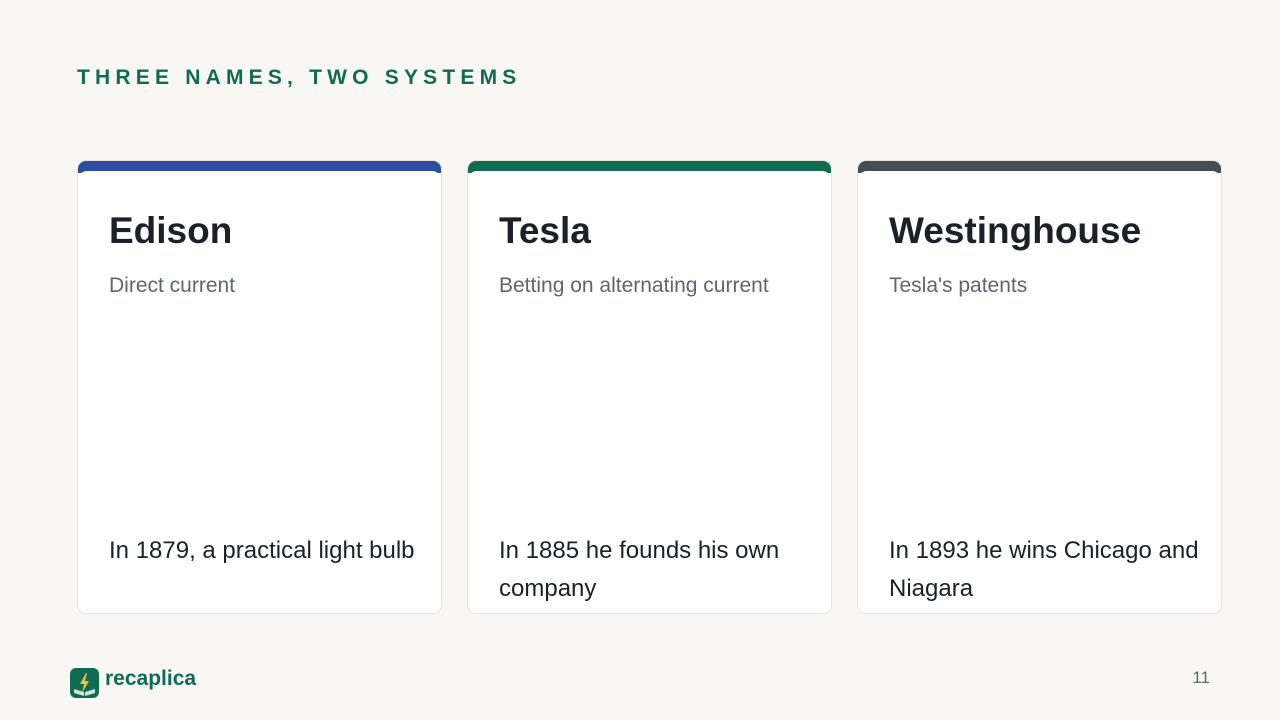 Image resolution: width=1280 pixels, height=720 pixels. Describe the element at coordinates (1015, 230) in the screenshot. I see `card-title: Westinghouse` at that location.